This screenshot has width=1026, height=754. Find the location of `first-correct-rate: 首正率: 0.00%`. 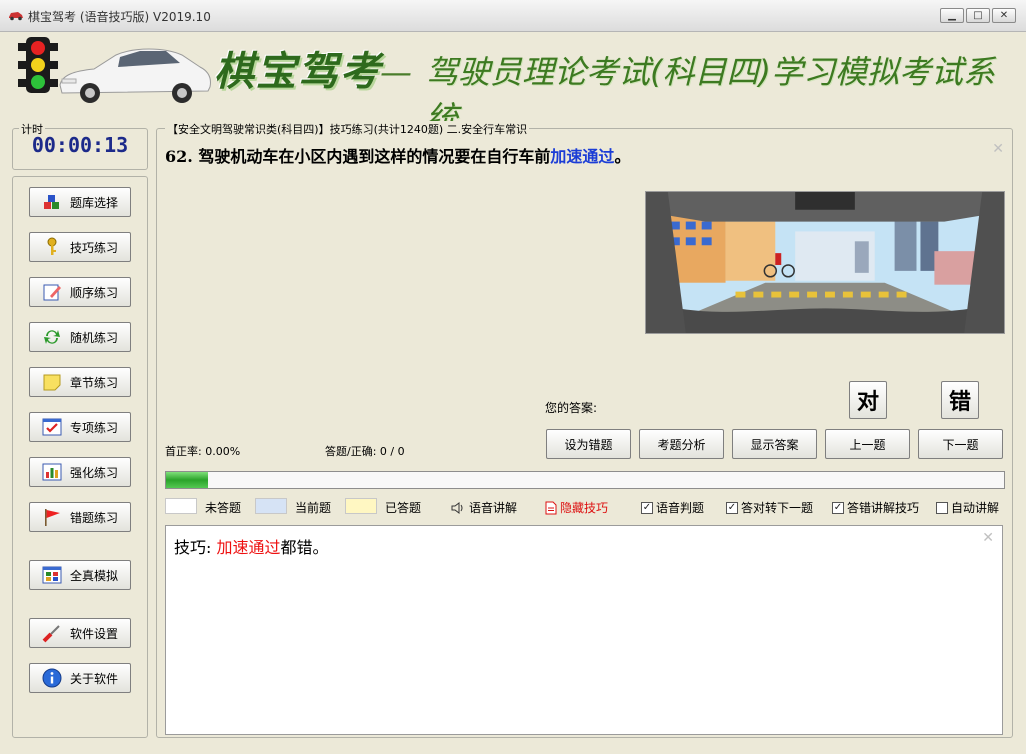

first-correct-rate: 首正率: 0.00% is located at coordinates (203, 451).